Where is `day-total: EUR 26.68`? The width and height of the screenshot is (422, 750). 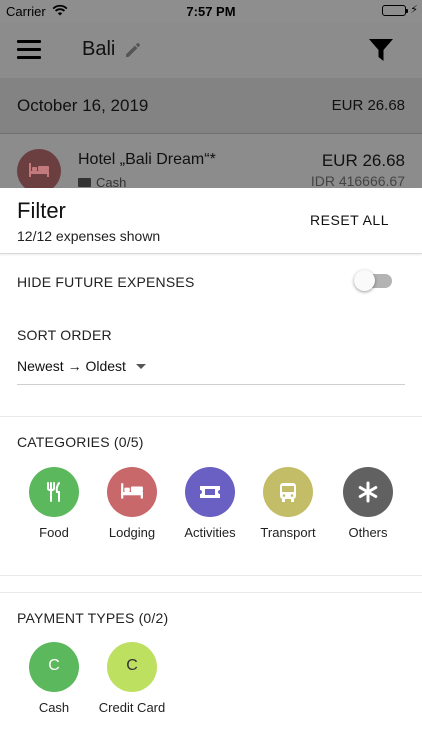
day-total: EUR 26.68 is located at coordinates (368, 105).